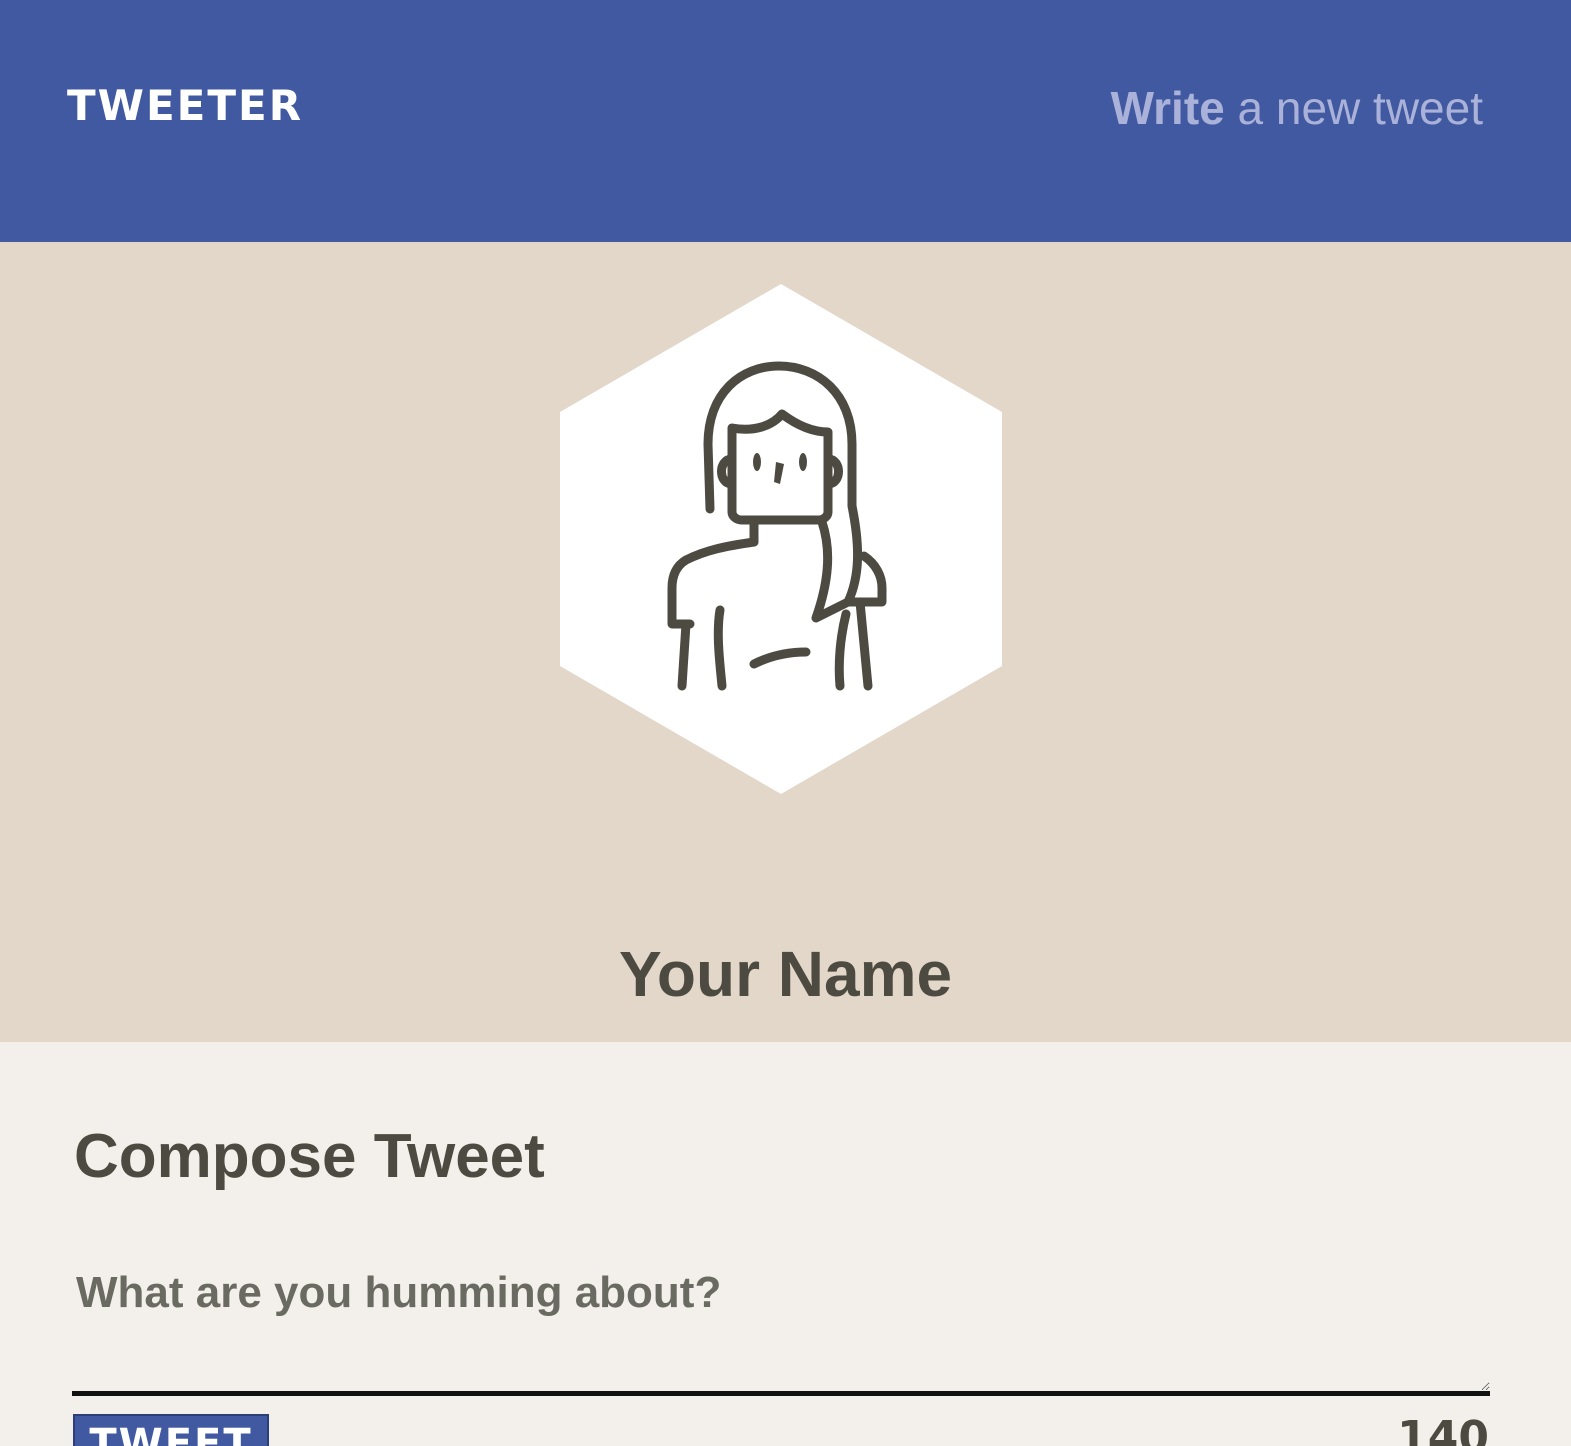 This screenshot has width=1571, height=1446. I want to click on tweet-submit-button: TWEET, so click(171, 1430).